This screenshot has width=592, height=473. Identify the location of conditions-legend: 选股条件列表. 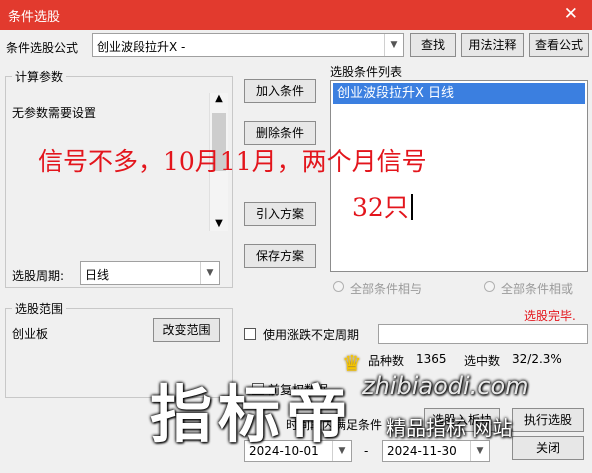
(366, 72).